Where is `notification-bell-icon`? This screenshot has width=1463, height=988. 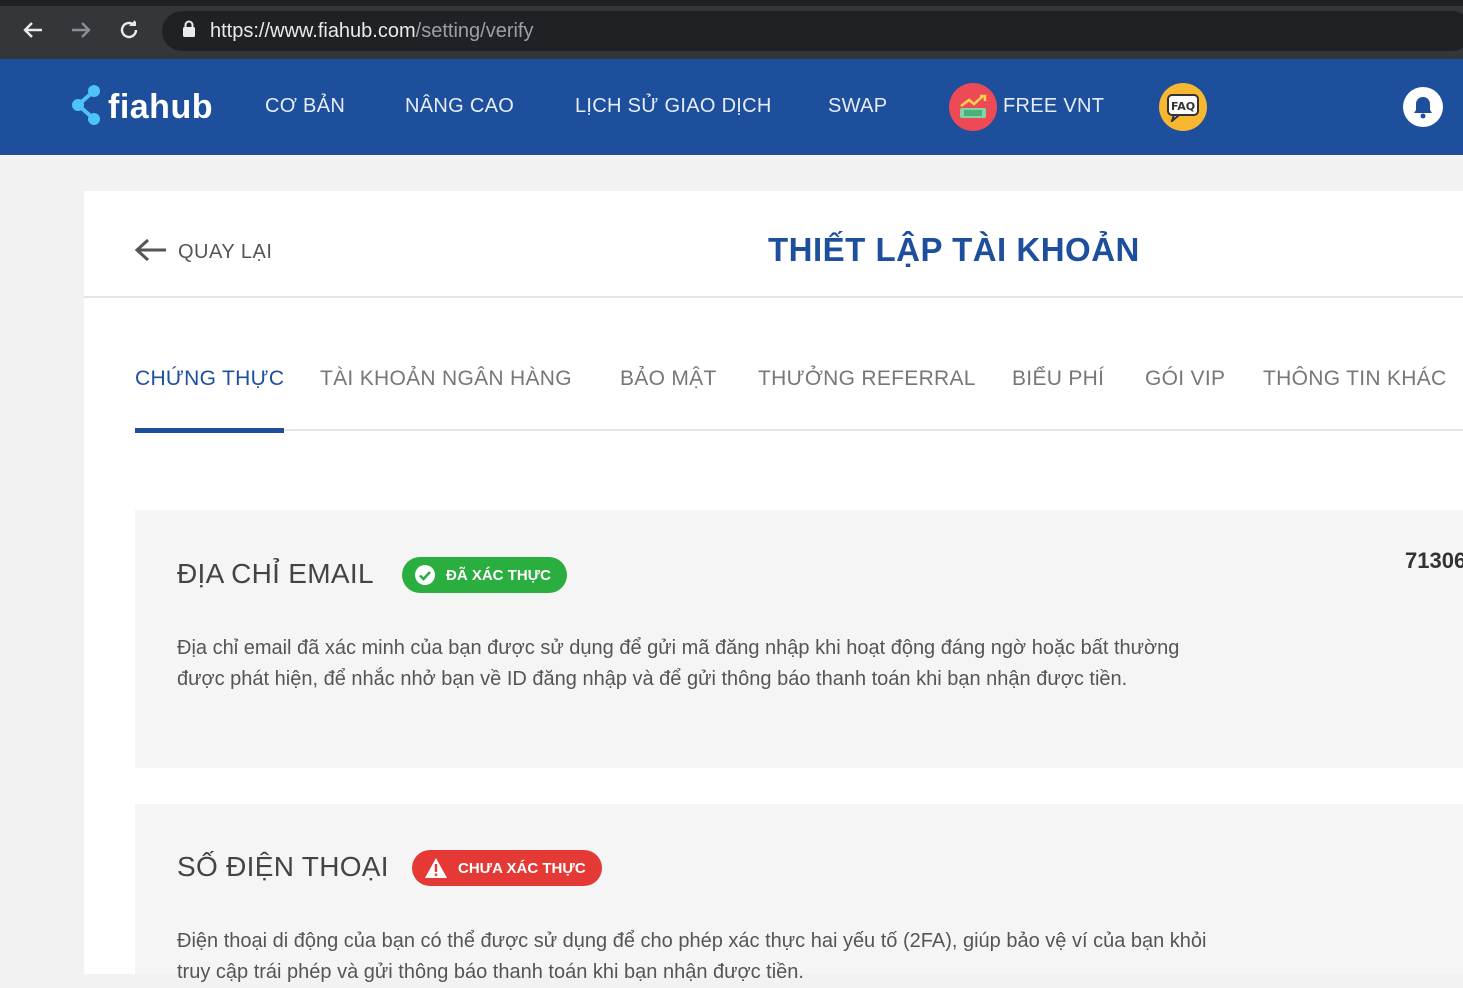 notification-bell-icon is located at coordinates (1423, 107).